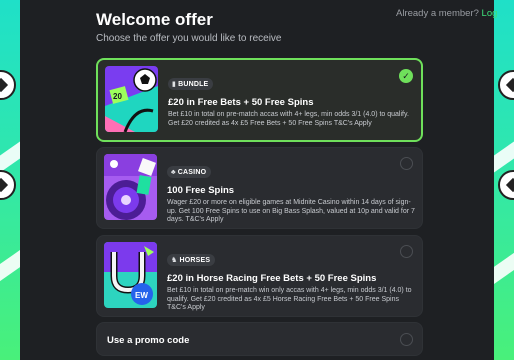 This screenshot has height=360, width=514. I want to click on left-decoration, so click(10, 180).